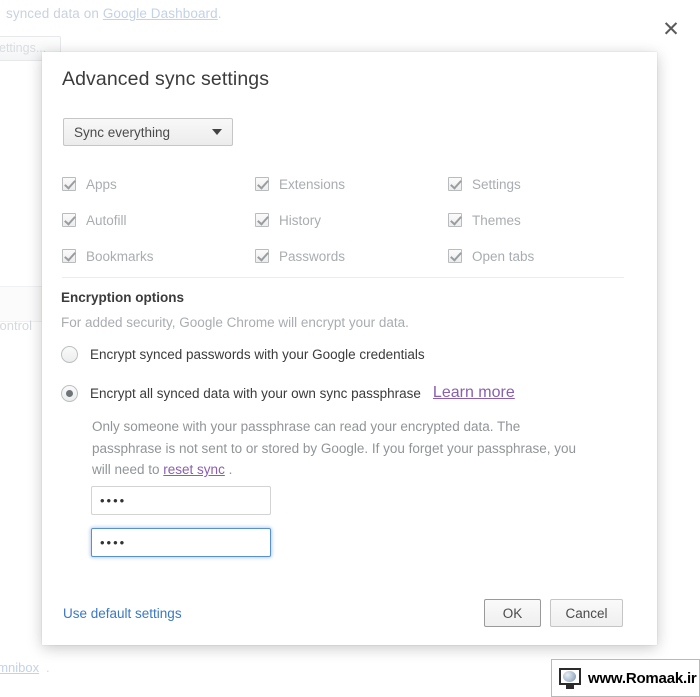 The width and height of the screenshot is (700, 697). I want to click on datatype-label: Themes, so click(496, 220).